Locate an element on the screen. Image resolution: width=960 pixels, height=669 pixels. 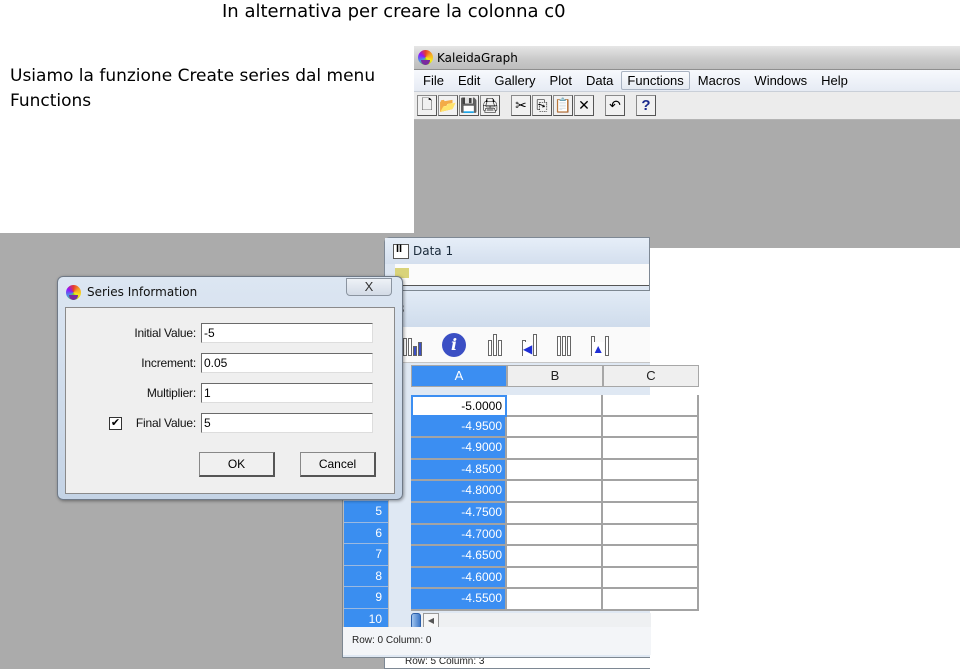
increment-label: Increment: is located at coordinates (168, 363).